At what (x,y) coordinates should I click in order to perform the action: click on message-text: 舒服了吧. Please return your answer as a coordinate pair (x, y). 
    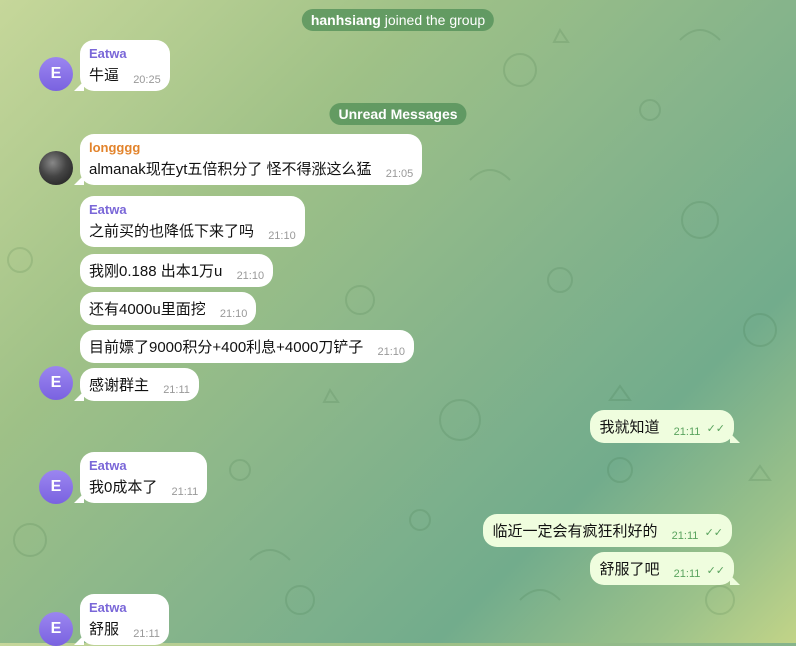
    Looking at the image, I should click on (629, 569).